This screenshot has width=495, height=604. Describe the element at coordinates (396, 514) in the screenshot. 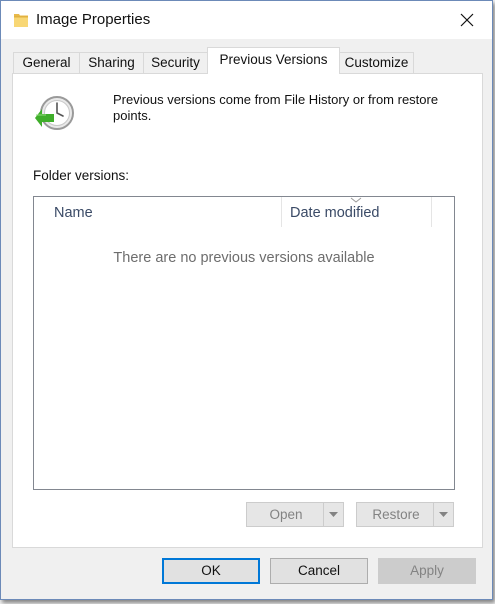

I see `restore-button-label: Restore` at that location.